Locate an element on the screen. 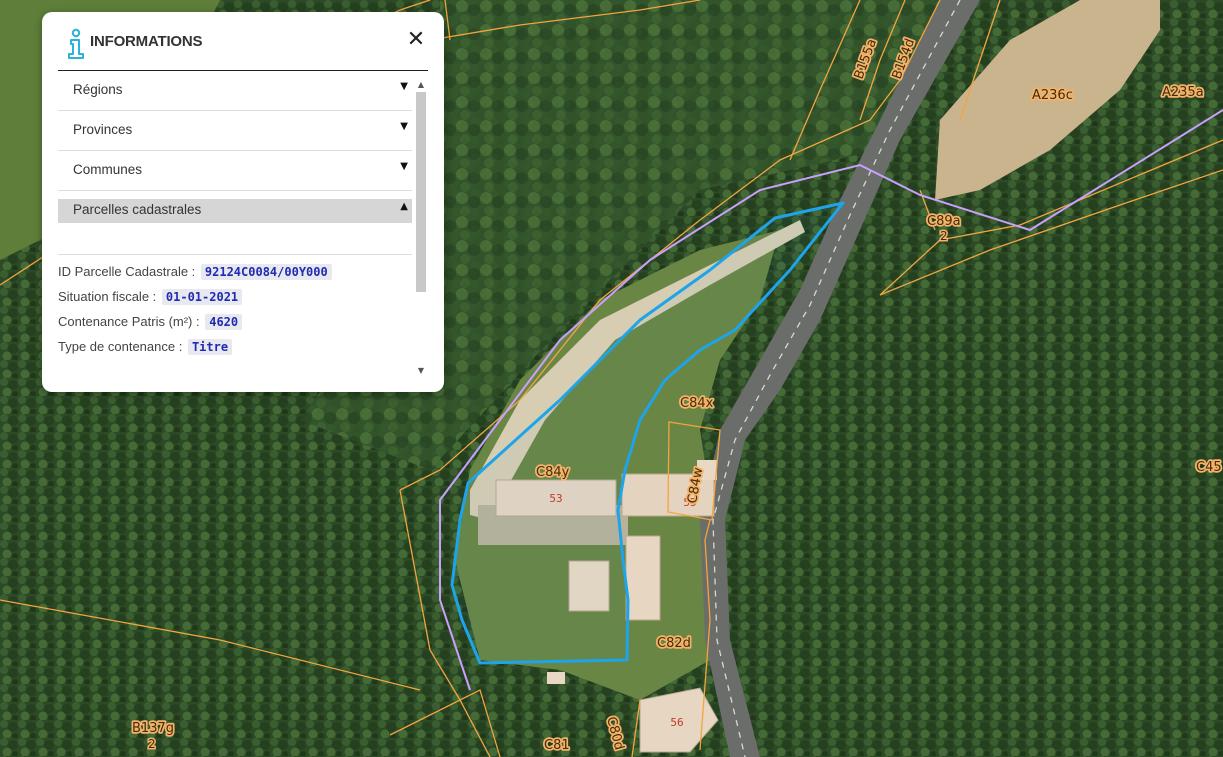  detail-row-contenance: Contenance Patris (m²) : 4620 is located at coordinates (235, 326).